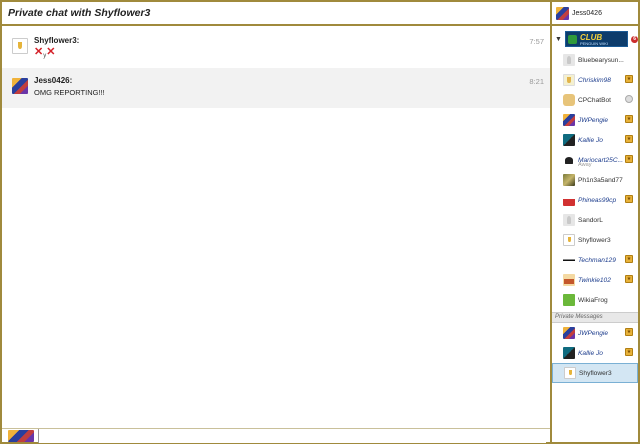  What do you see at coordinates (634, 39) in the screenshot?
I see `notification-badge: 6` at bounding box center [634, 39].